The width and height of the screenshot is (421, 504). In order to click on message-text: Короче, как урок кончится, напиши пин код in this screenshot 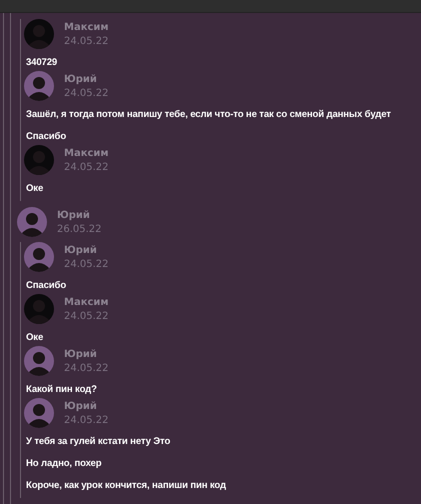, I will do `click(126, 486)`.